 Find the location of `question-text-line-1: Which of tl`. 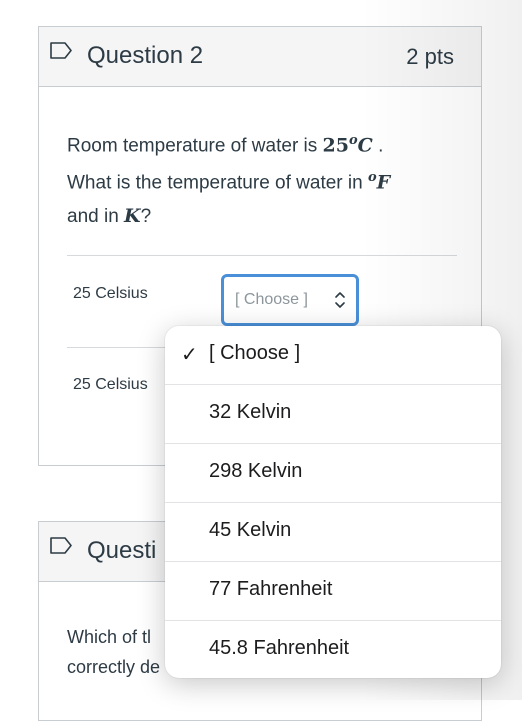

question-text-line-1: Which of tl is located at coordinates (109, 637).